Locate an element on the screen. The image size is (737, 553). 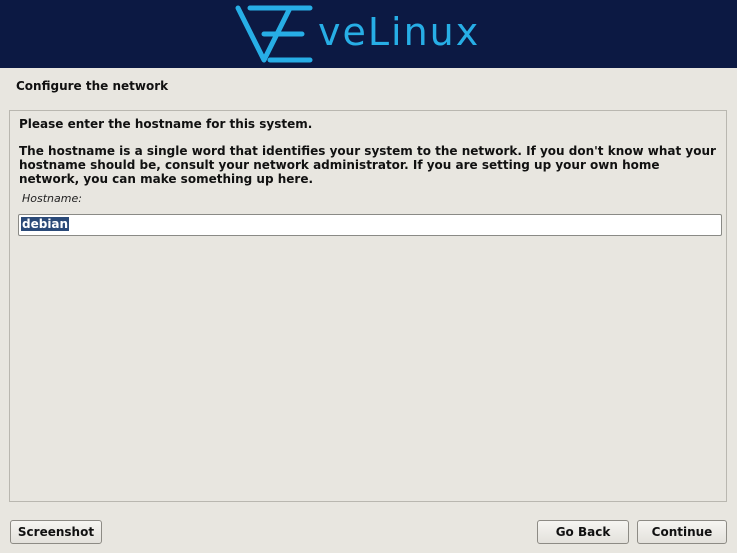
hostname-value: debian is located at coordinates (45, 224).